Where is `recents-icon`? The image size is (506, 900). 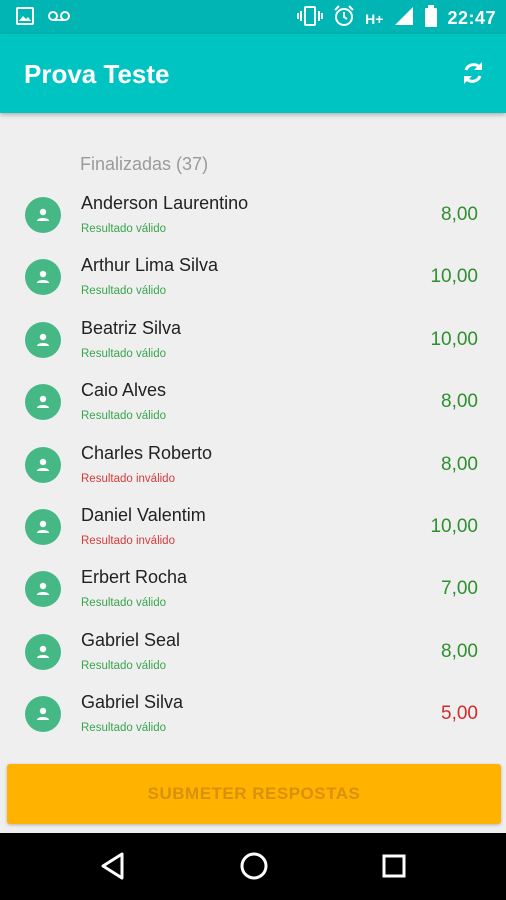
recents-icon is located at coordinates (394, 868).